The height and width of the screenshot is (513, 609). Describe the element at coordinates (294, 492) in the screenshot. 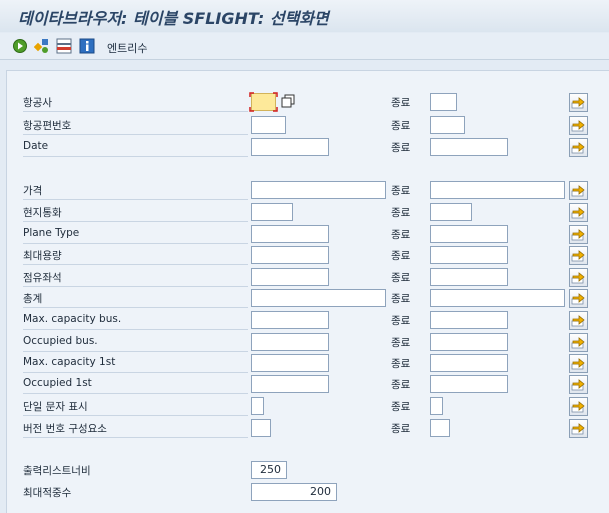

I see `max-hits-input: 200` at that location.